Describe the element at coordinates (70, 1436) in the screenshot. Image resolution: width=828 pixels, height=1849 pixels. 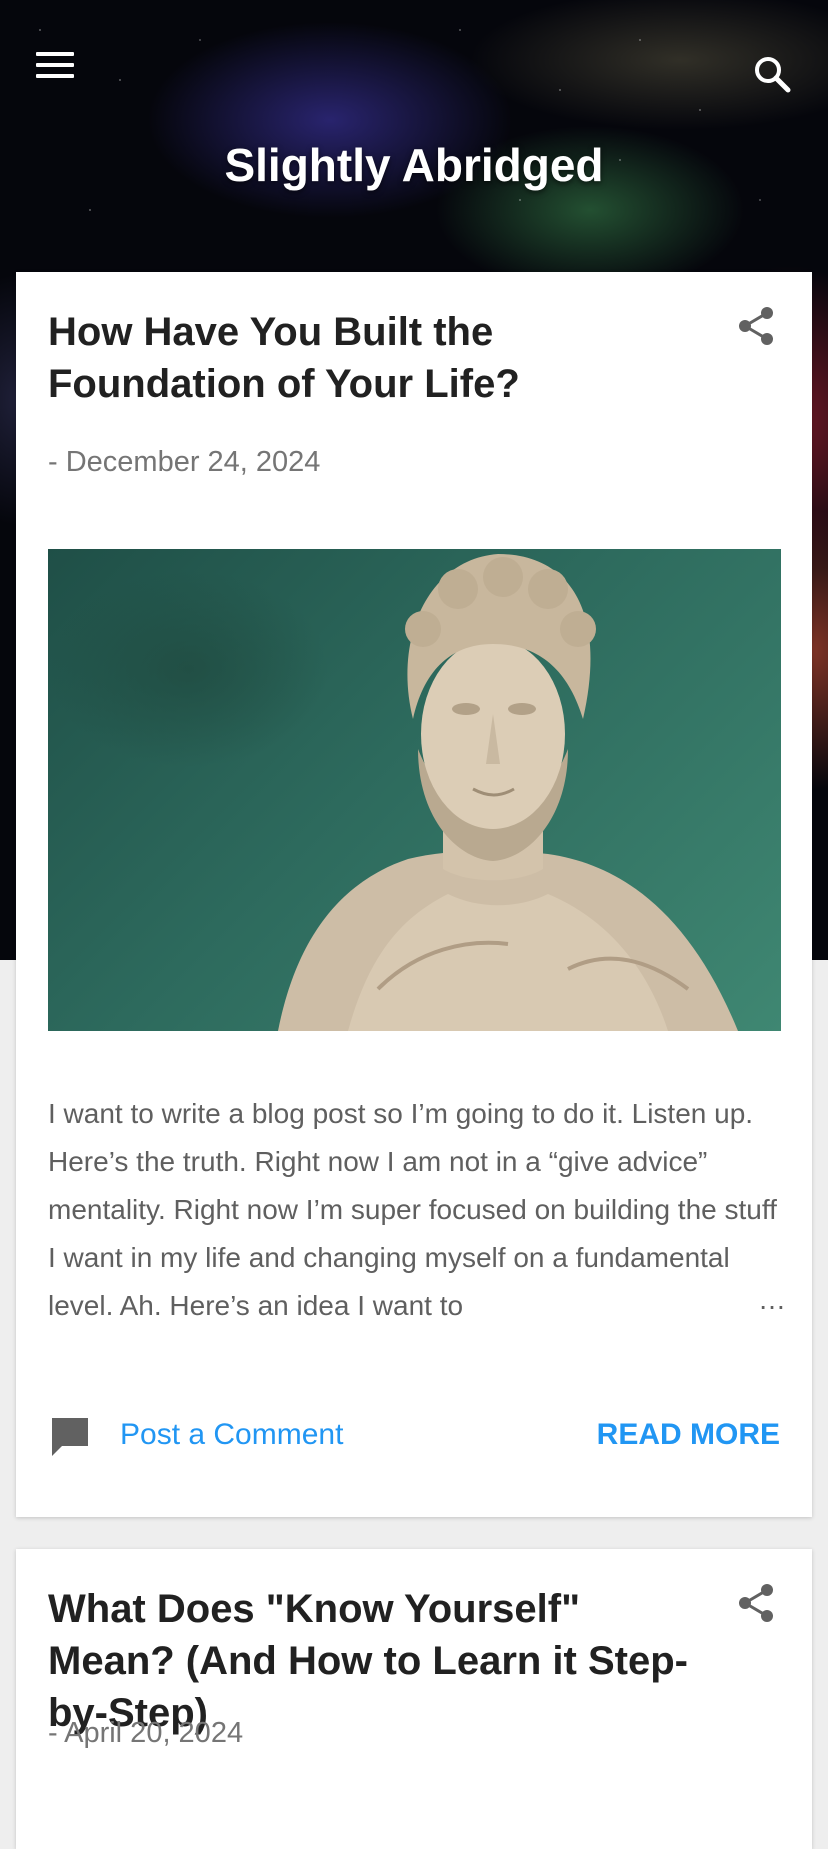
I see `comment-icon` at that location.